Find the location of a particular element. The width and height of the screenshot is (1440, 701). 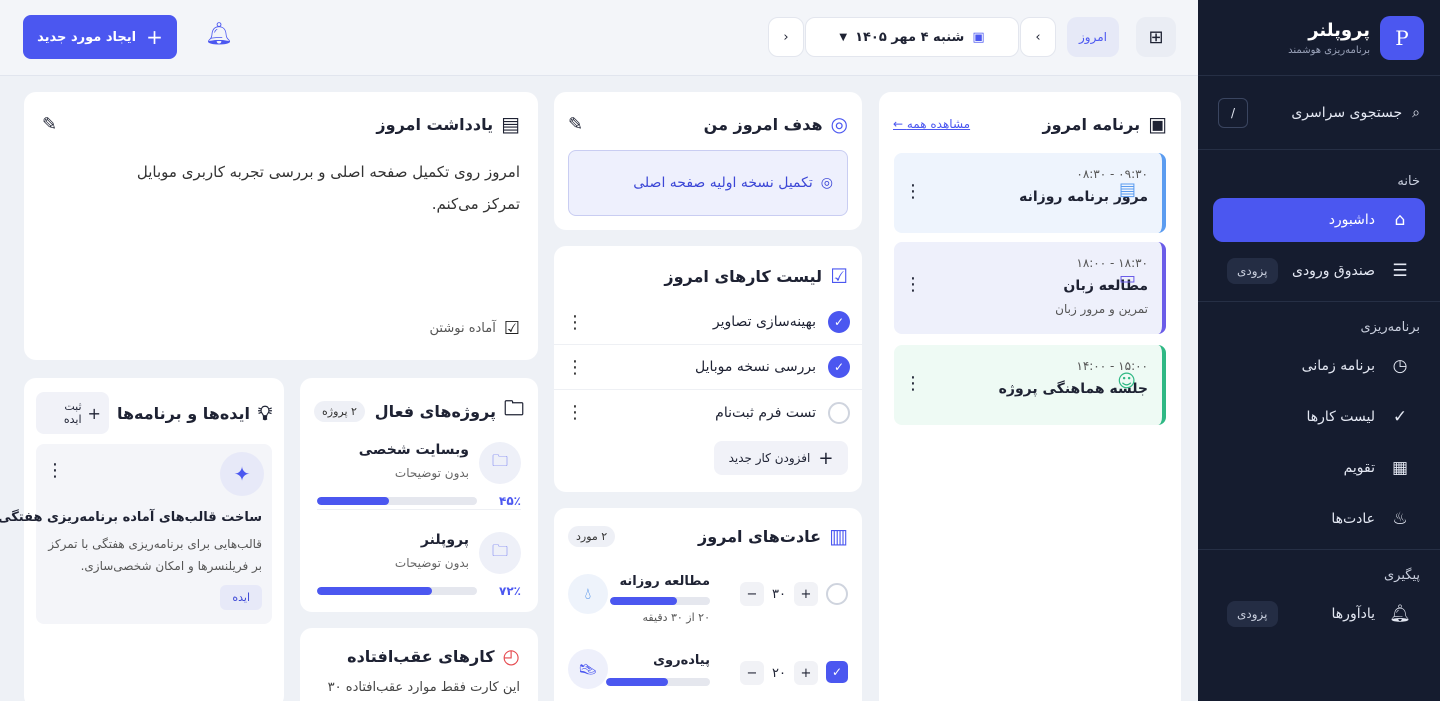

schedule-sub: تمرین و مرور زبان is located at coordinates (1101, 309).